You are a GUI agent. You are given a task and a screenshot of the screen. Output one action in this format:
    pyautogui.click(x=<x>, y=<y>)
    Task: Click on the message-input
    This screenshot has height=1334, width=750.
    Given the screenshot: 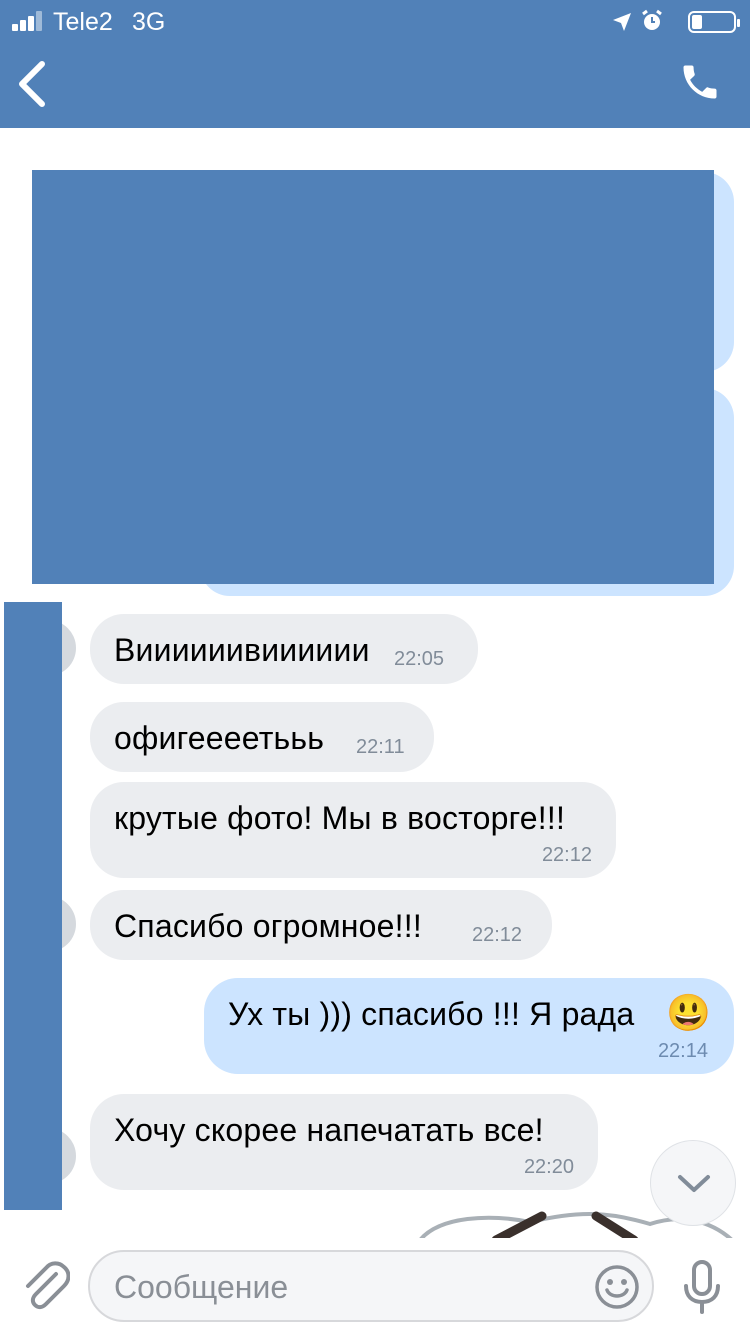 What is the action you would take?
    pyautogui.click(x=354, y=1287)
    